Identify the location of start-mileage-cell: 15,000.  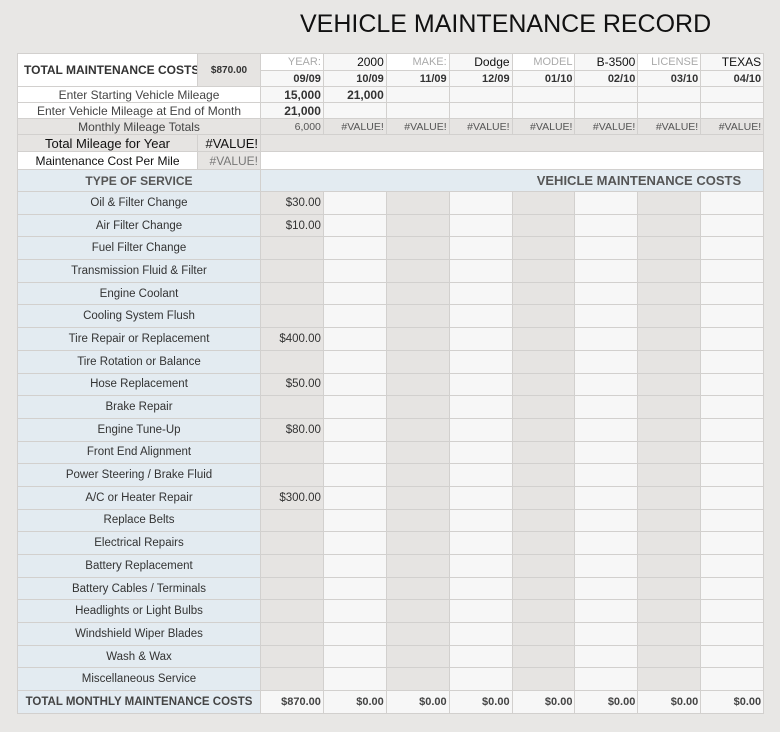
(292, 94).